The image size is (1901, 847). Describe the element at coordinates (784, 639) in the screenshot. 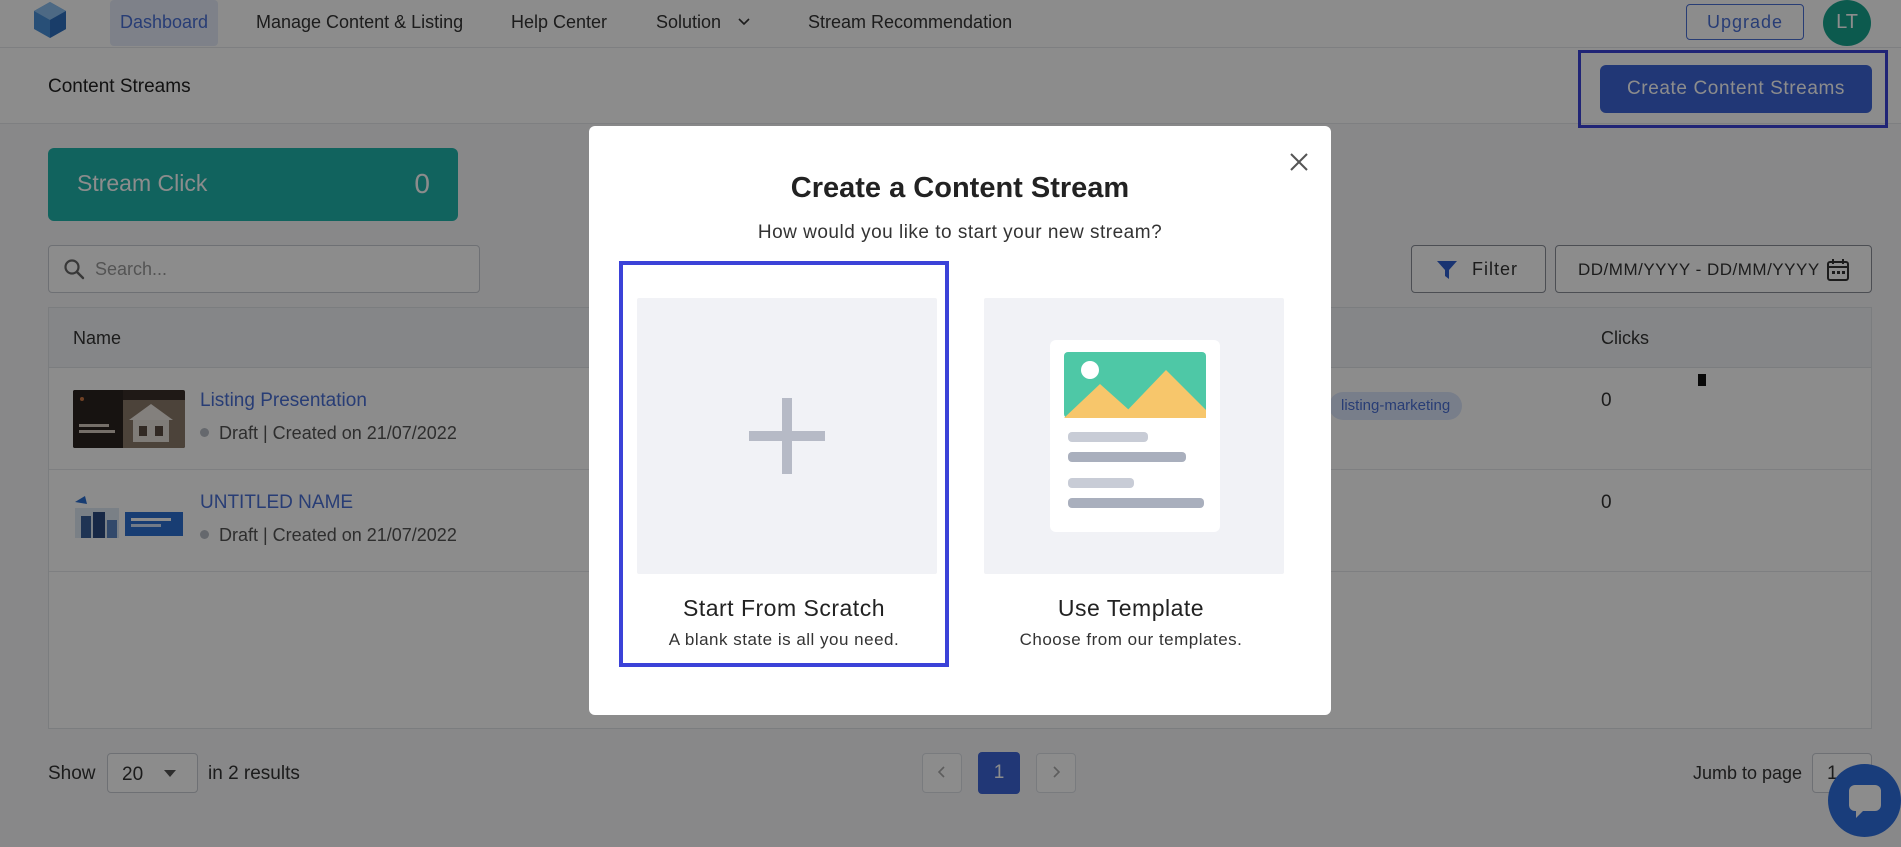

I see `option-description: A blank state is all you need.` at that location.